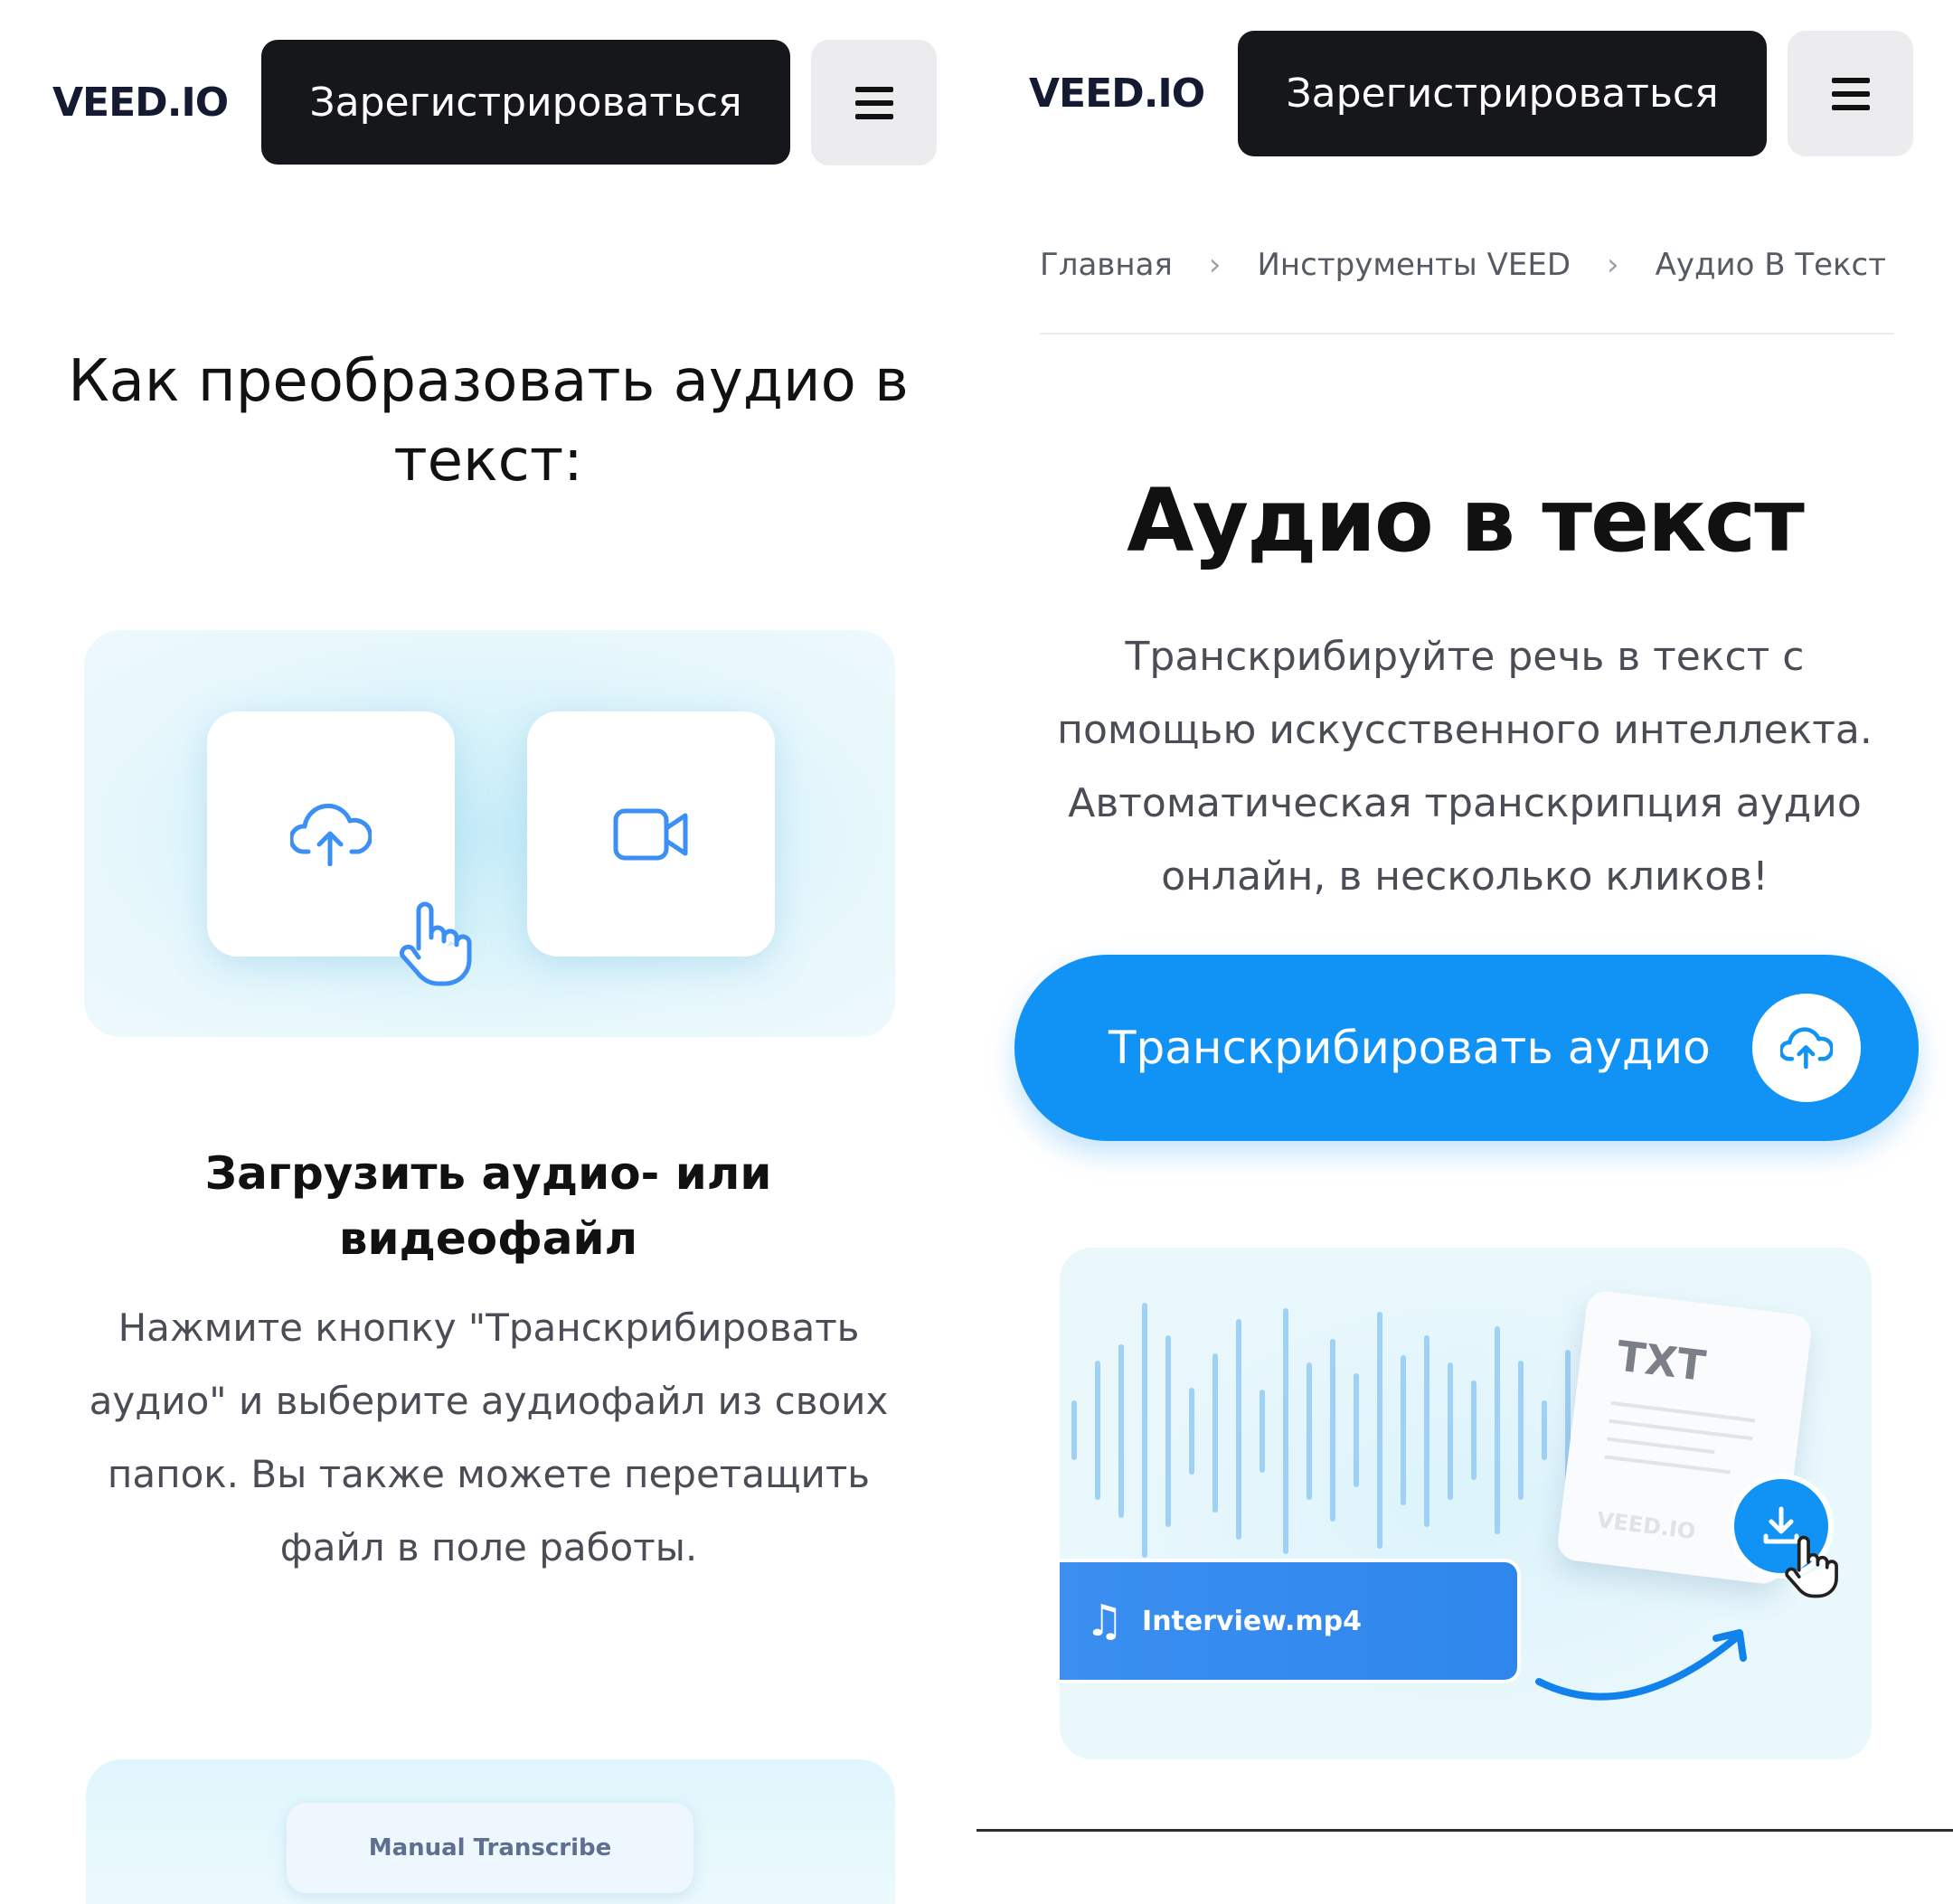  Describe the element at coordinates (1661, 1361) in the screenshot. I see `document-type-label: TXT` at that location.